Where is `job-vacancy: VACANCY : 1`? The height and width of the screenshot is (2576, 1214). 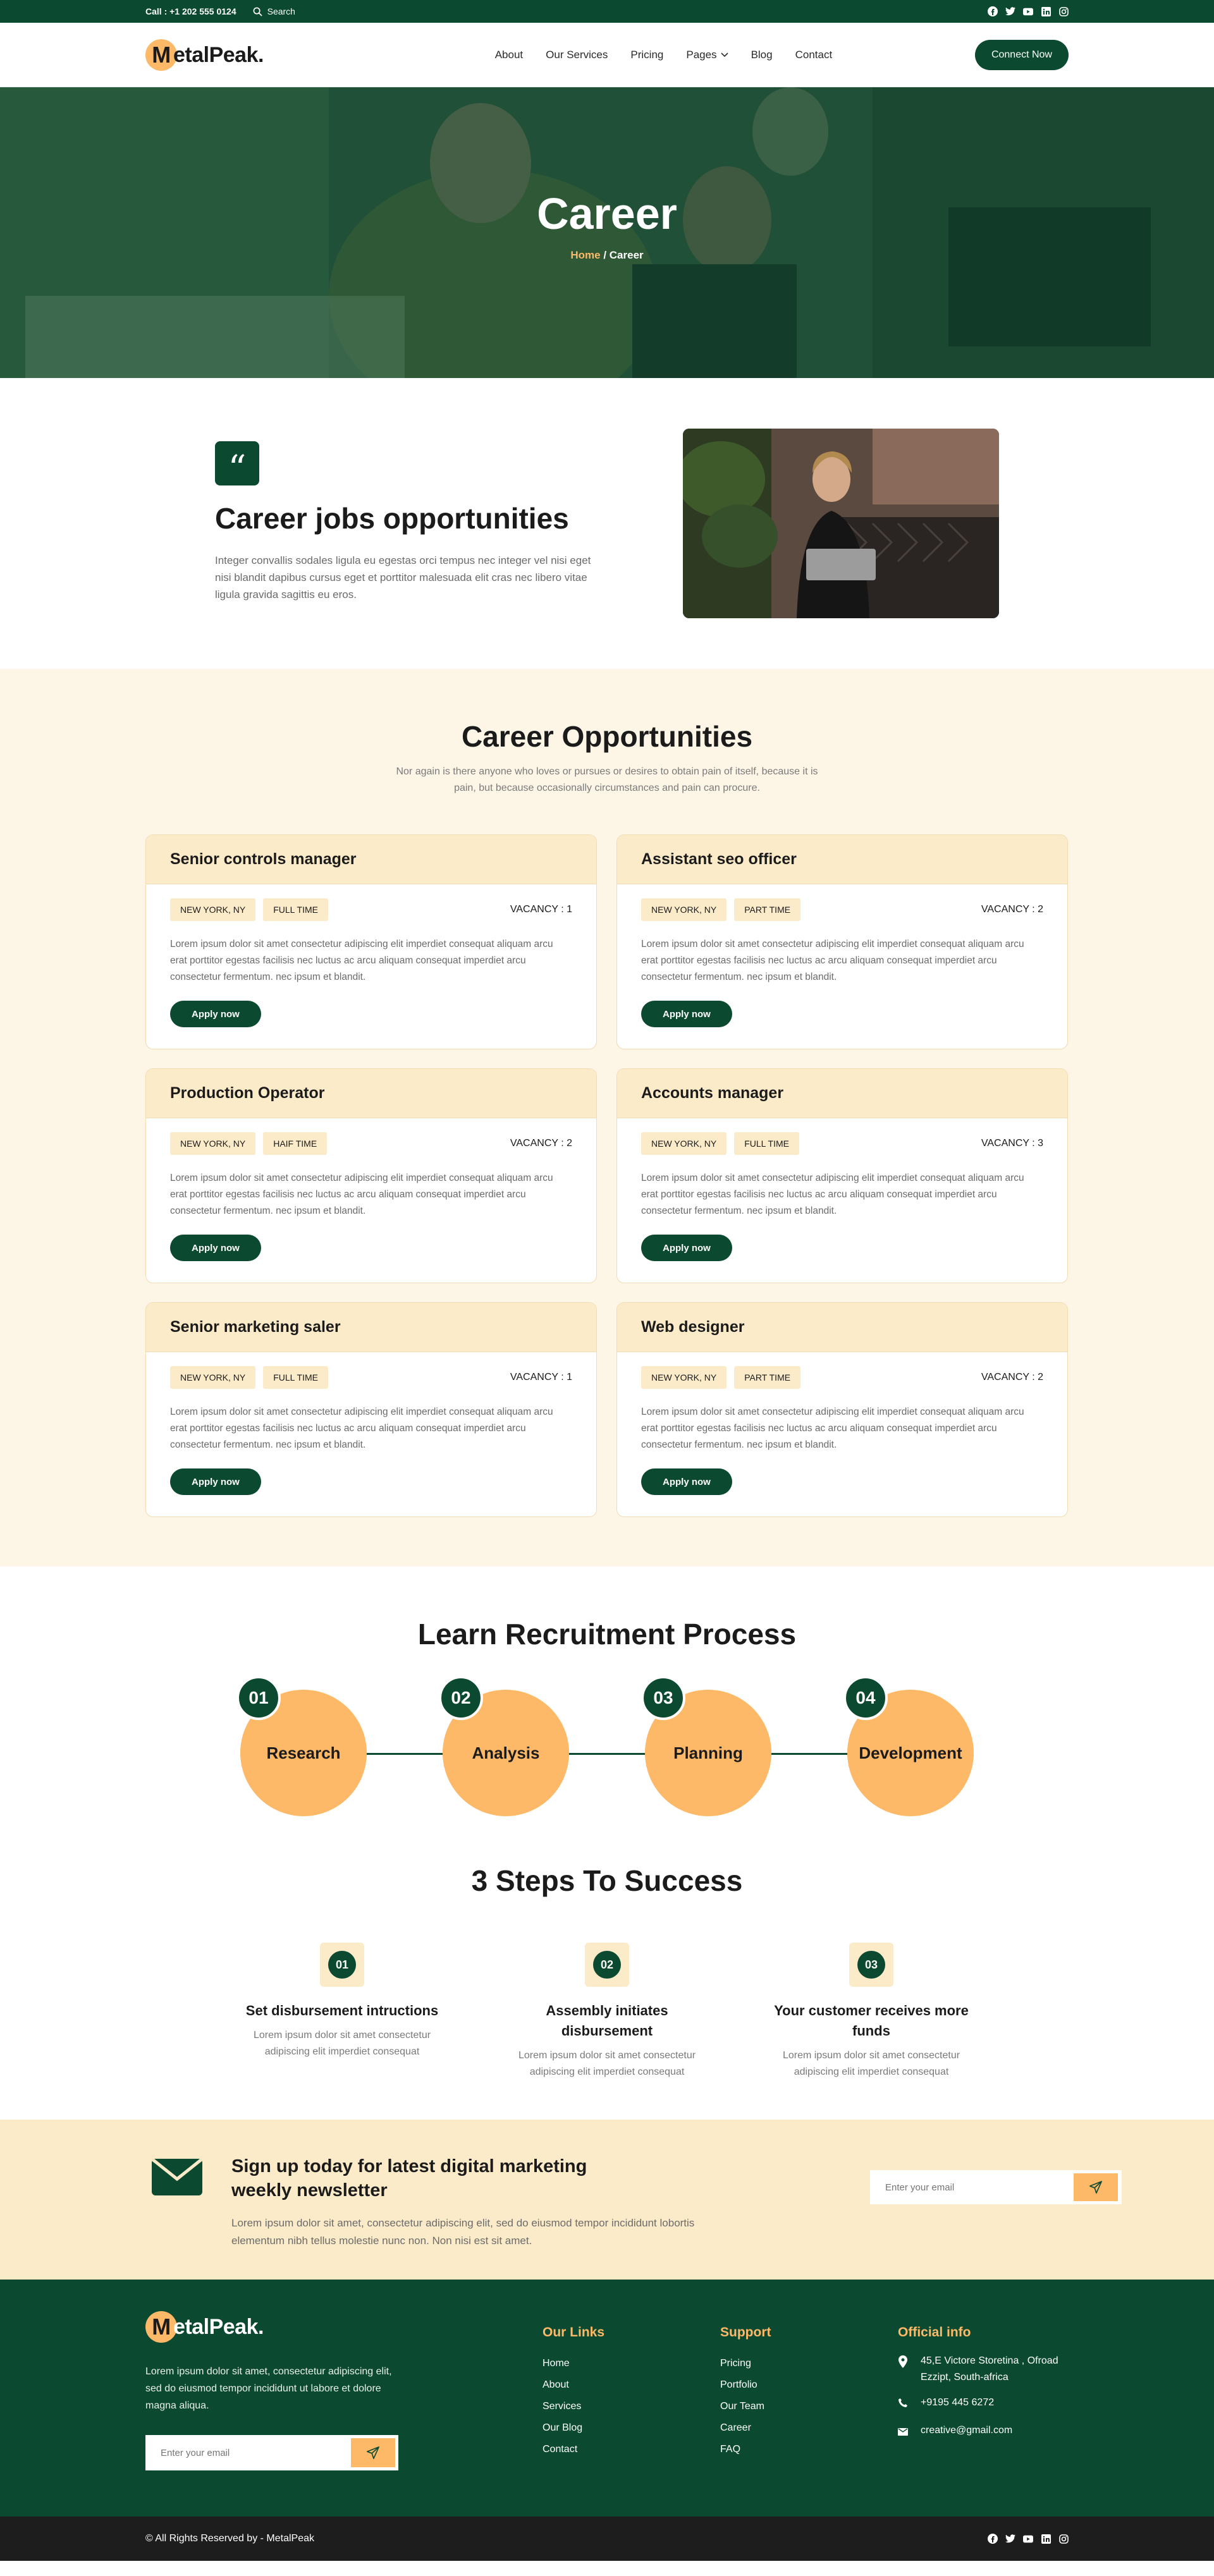 job-vacancy: VACANCY : 1 is located at coordinates (541, 1377).